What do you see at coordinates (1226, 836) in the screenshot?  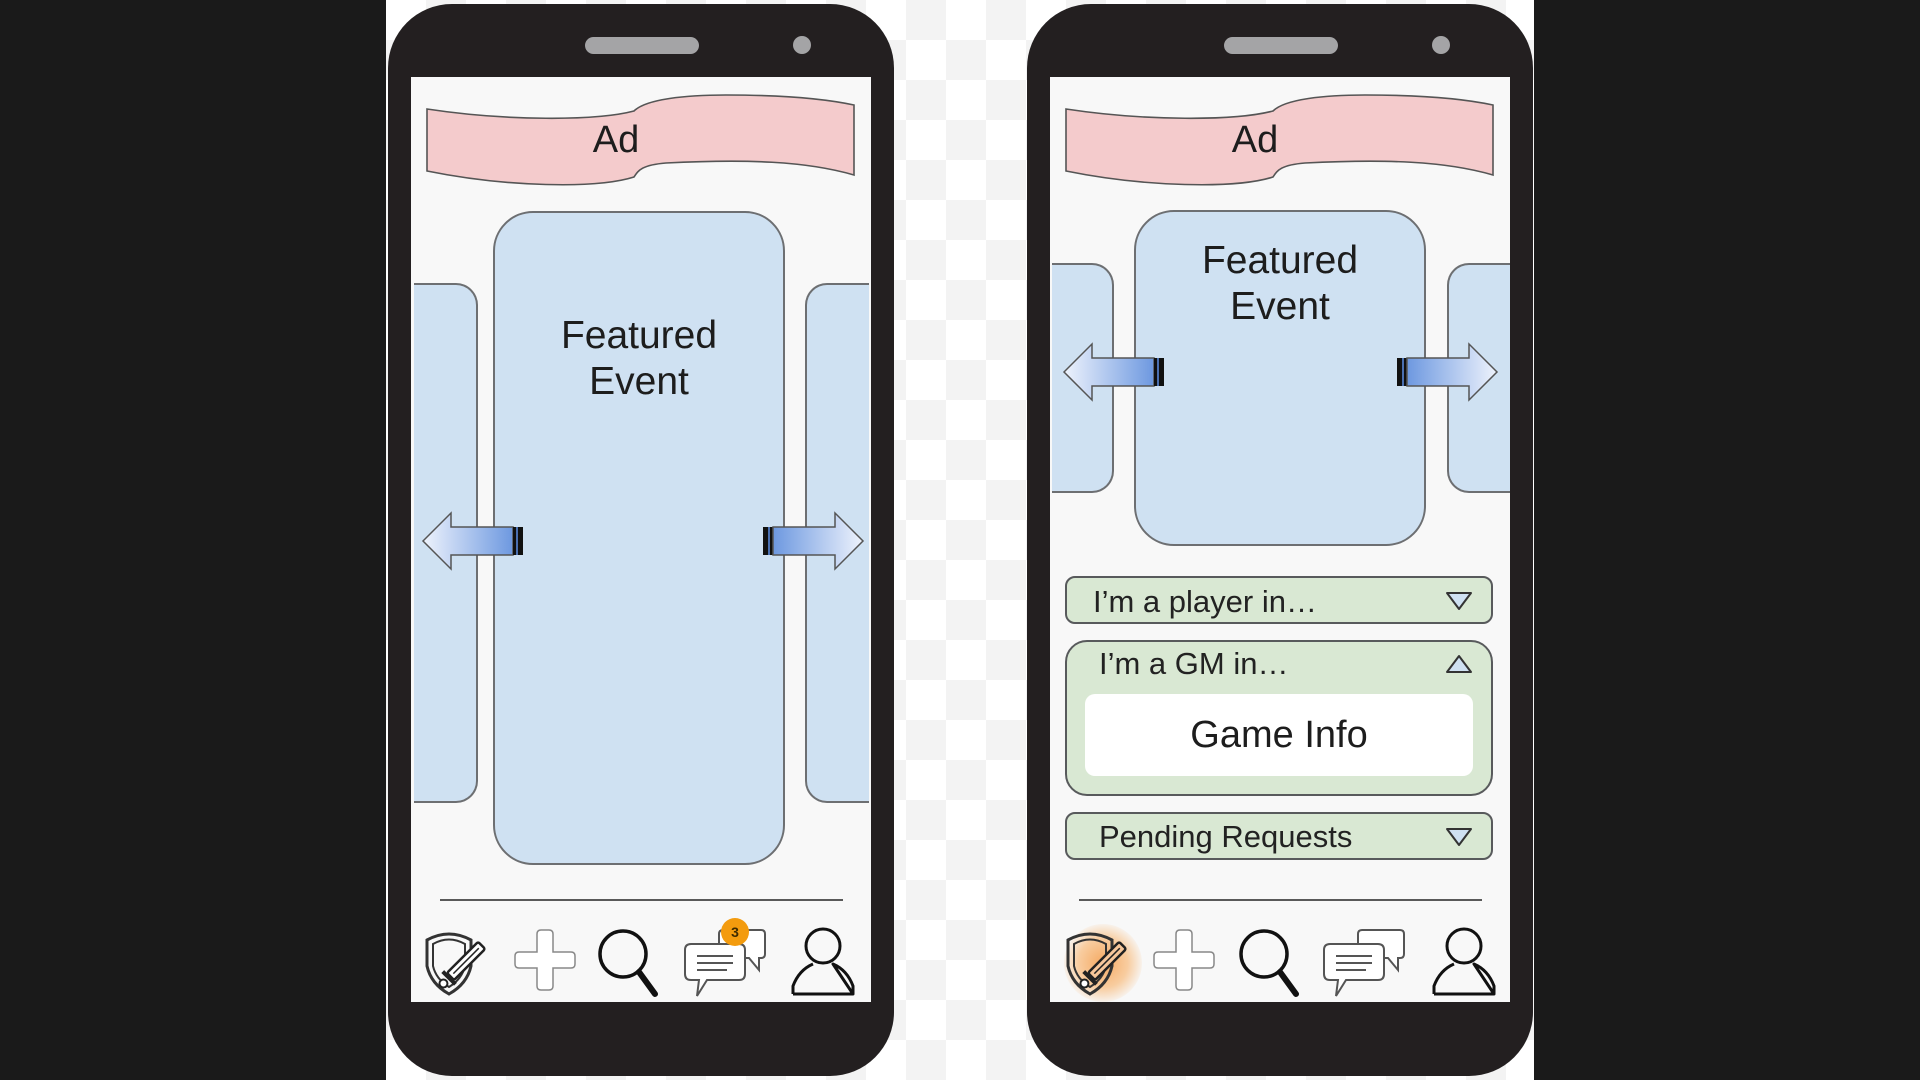 I see `section-pending-requests-label: Pending Requests` at bounding box center [1226, 836].